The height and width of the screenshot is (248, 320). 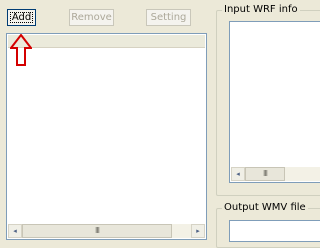 What do you see at coordinates (261, 10) in the screenshot?
I see `input-info-title: Input WRF info` at bounding box center [261, 10].